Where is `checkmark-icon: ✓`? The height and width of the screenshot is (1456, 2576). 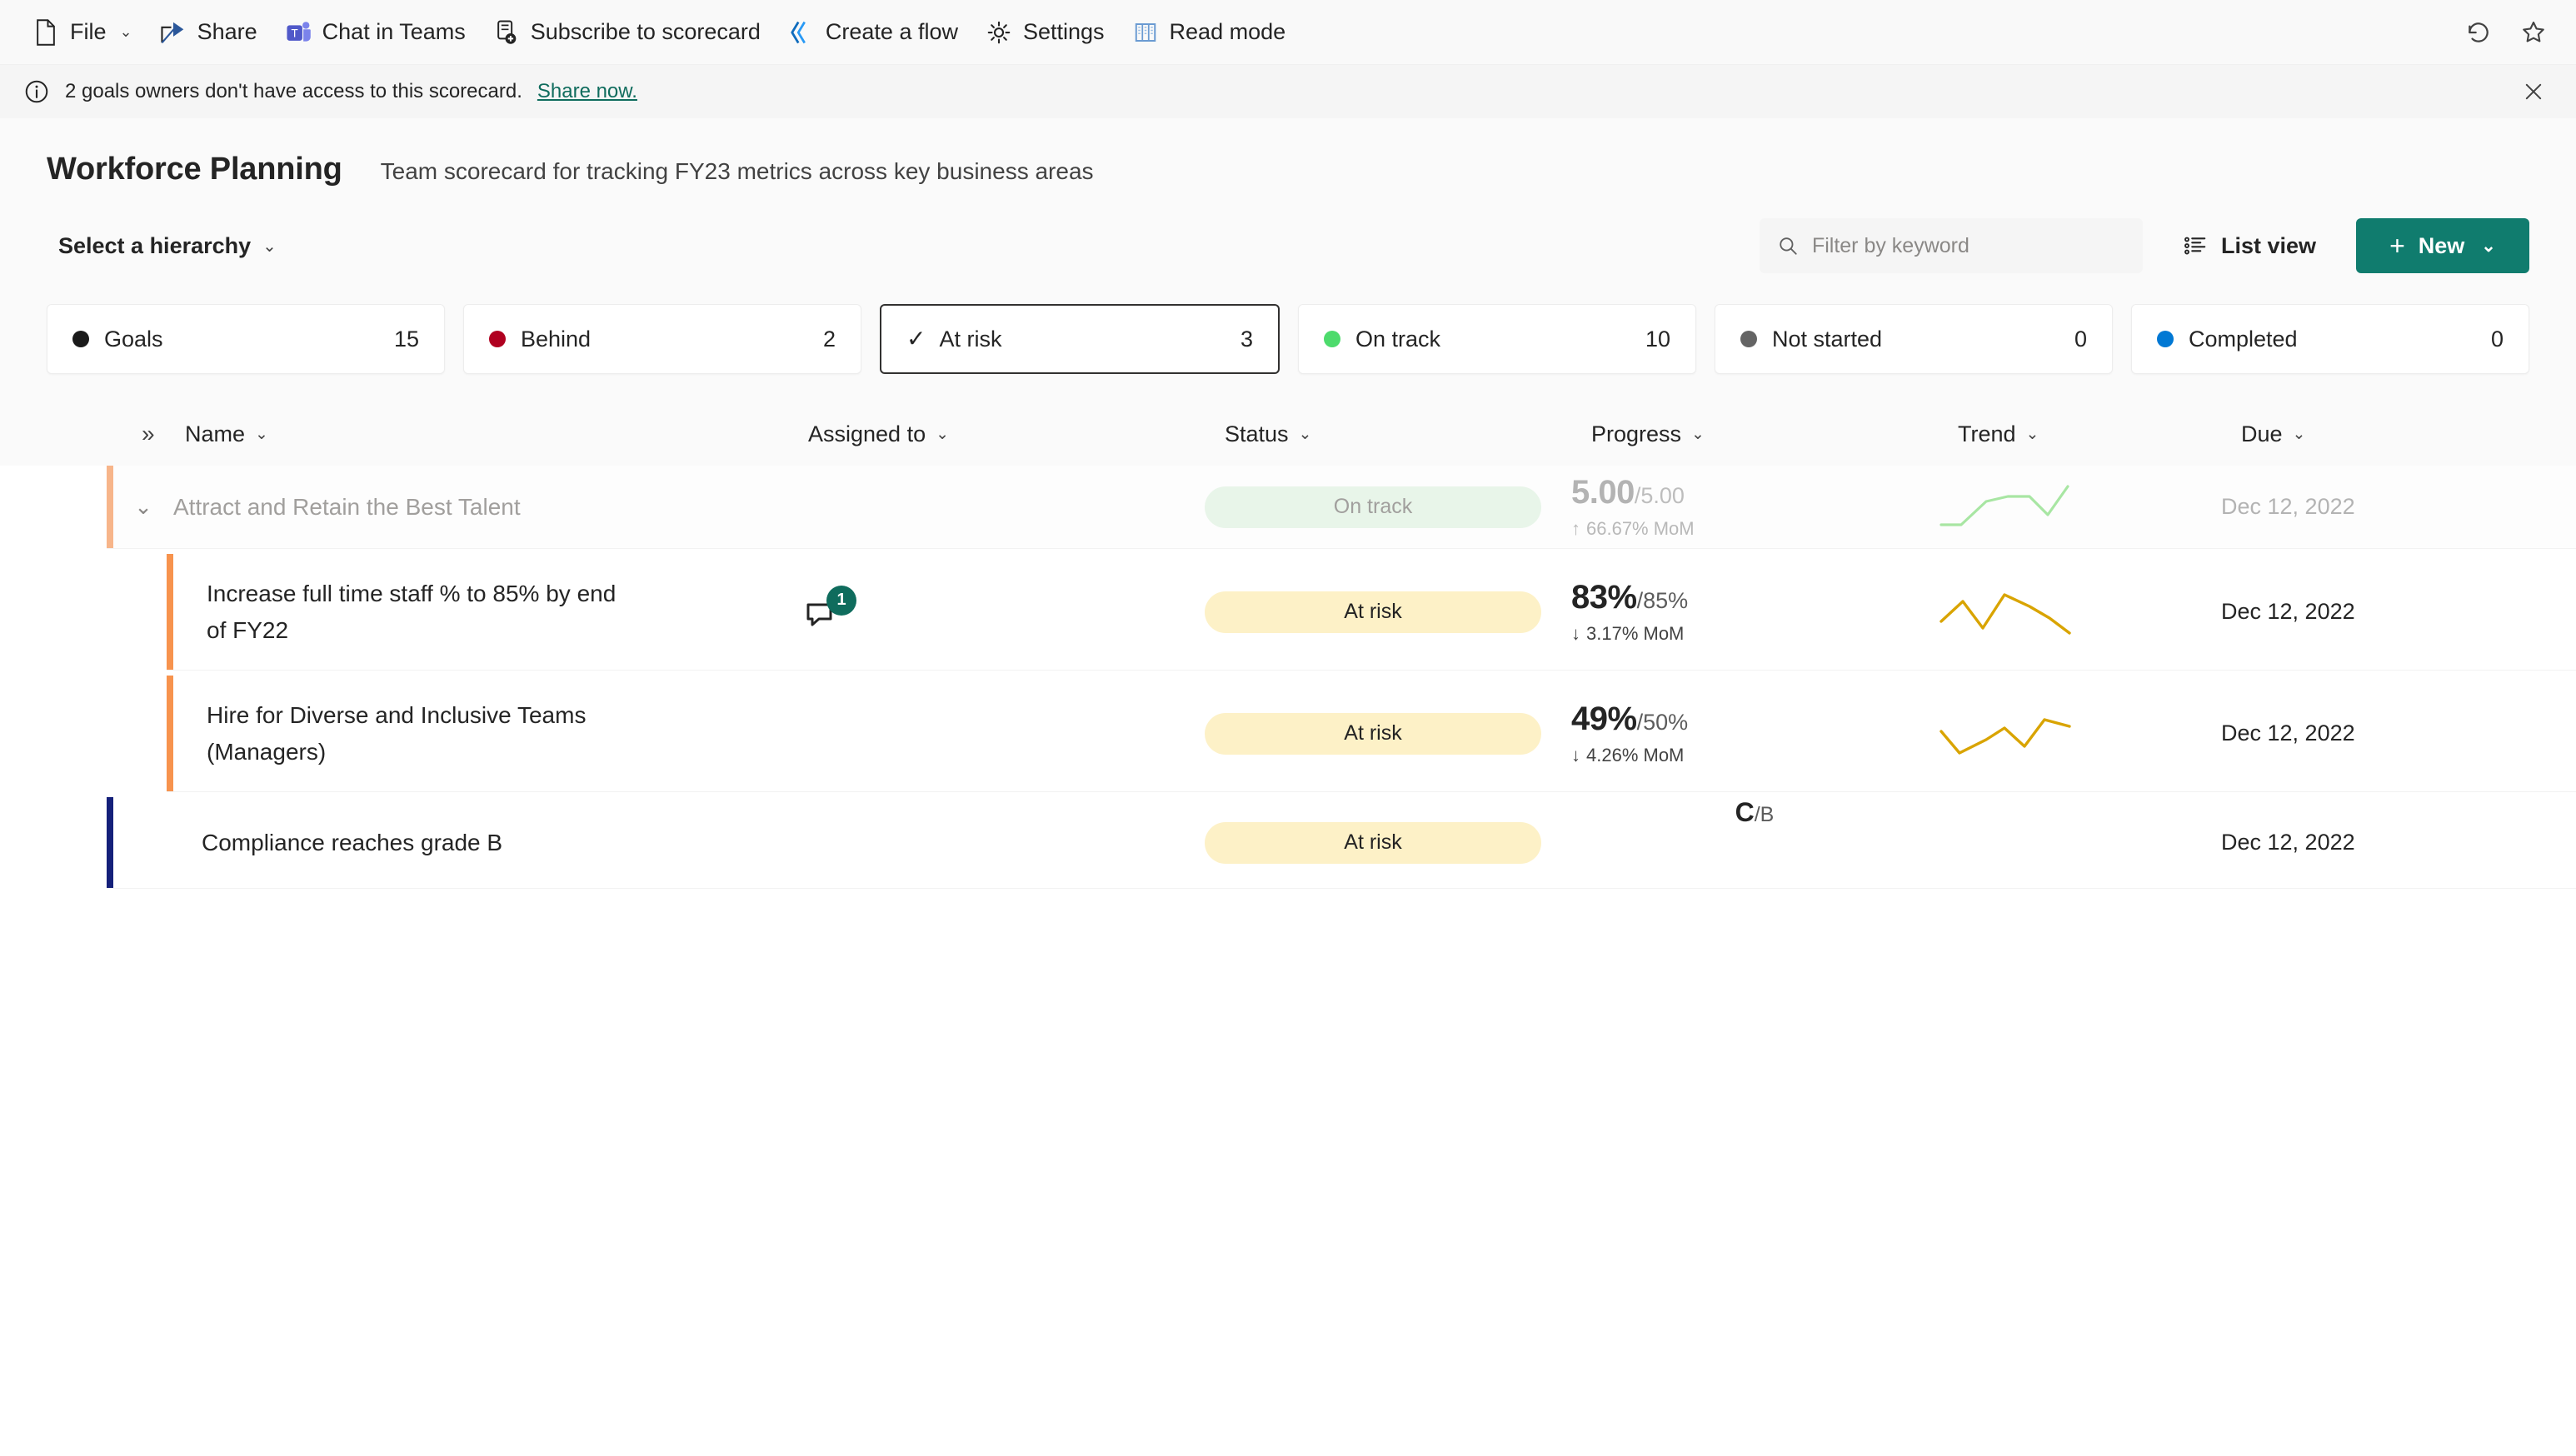
checkmark-icon: ✓ is located at coordinates (916, 339).